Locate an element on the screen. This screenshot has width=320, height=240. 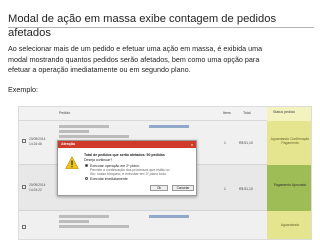
dialog-titlebar: Atenção x is located at coordinates (127, 144).